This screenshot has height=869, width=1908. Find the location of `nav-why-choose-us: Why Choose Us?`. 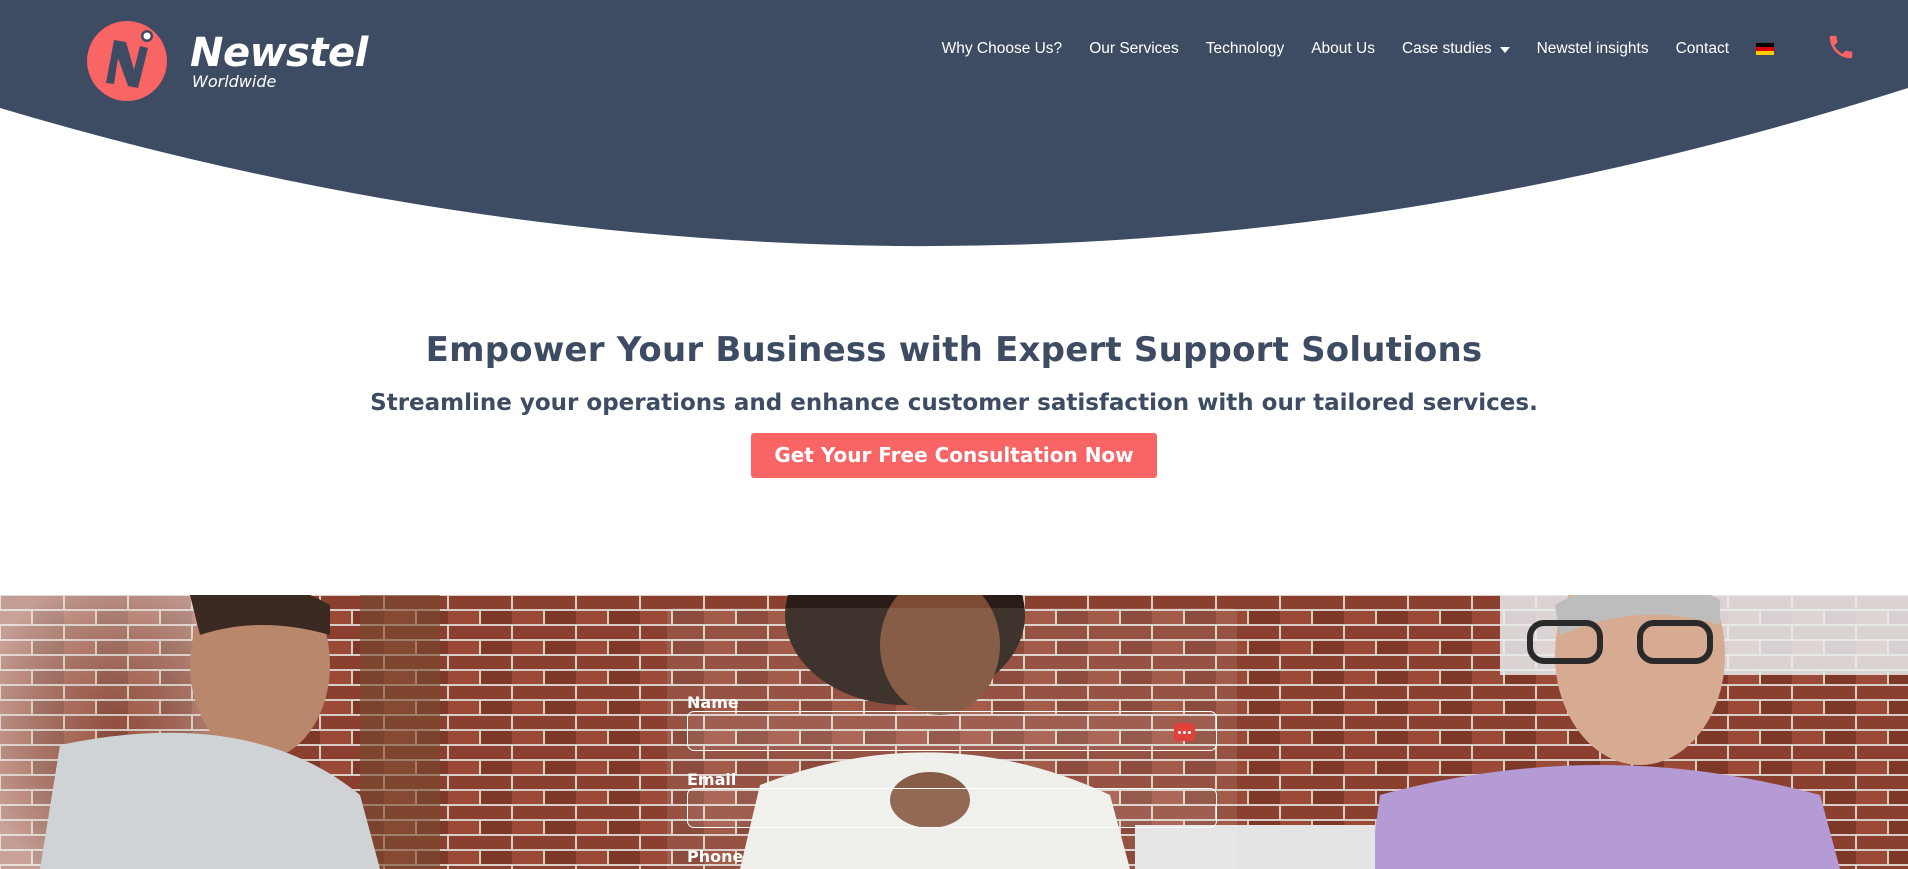

nav-why-choose-us: Why Choose Us? is located at coordinates (1002, 49).